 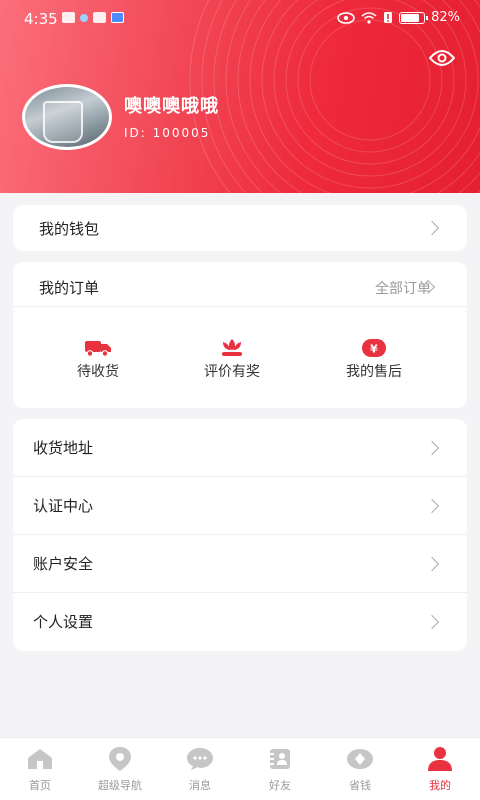 What do you see at coordinates (167, 133) in the screenshot?
I see `user-id: ID: 100005` at bounding box center [167, 133].